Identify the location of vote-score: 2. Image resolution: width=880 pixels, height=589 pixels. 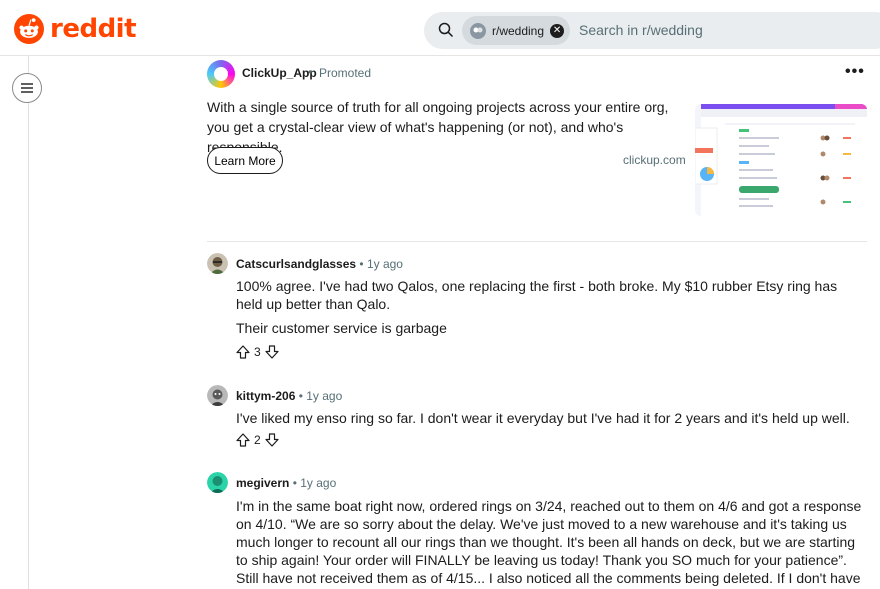
(257, 440).